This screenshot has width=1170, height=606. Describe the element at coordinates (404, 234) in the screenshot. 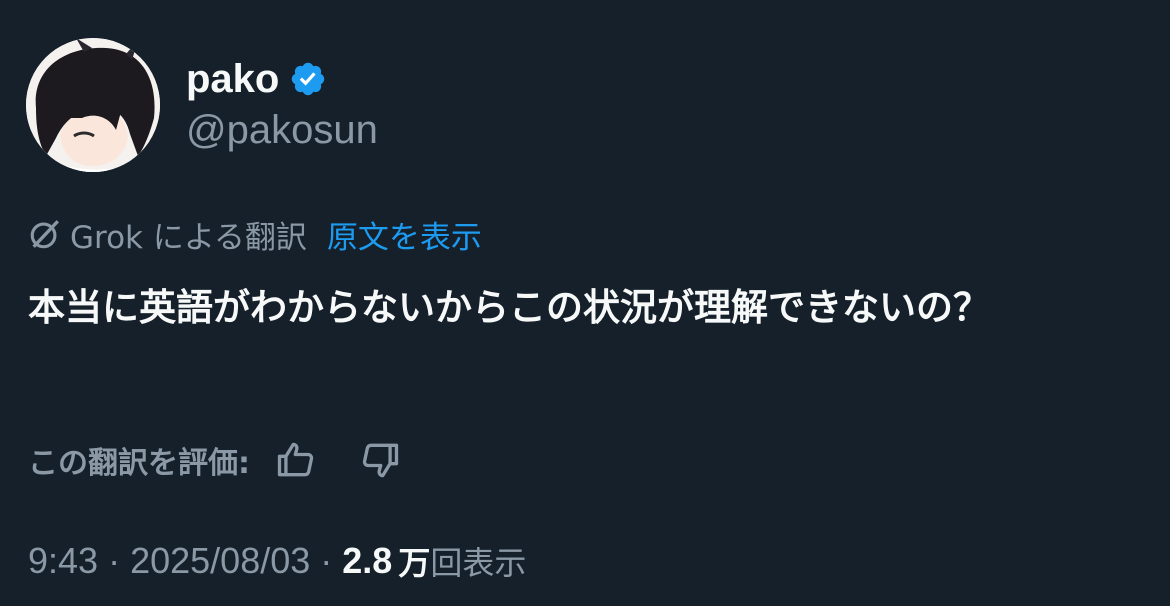

I see `show-original-link: 原文を表示` at that location.